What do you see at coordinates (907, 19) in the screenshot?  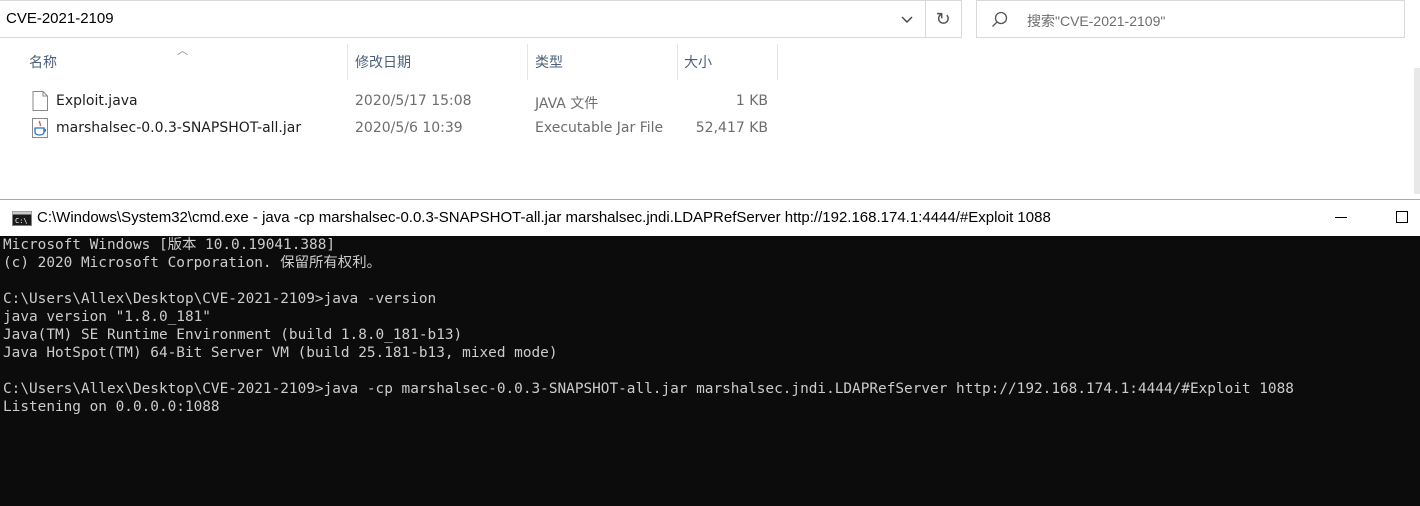 I see `chevron-down-icon` at bounding box center [907, 19].